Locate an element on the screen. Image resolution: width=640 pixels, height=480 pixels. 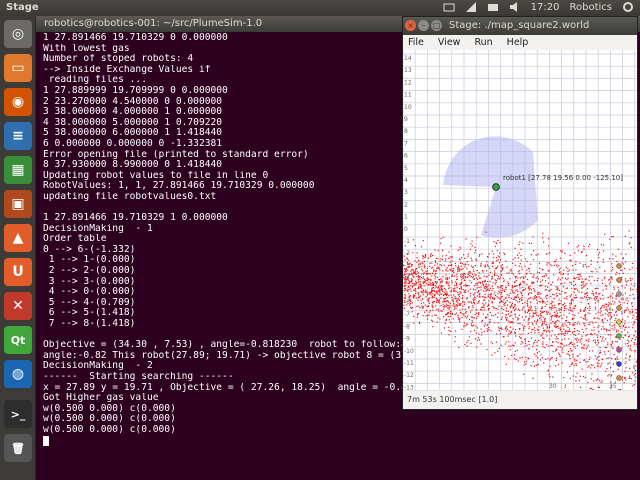
launcher: ◎ ▭ ◉ ≡ ▦ ▣ ▲ U ✕ Qt ◍ >_ 🗑 is located at coordinates (18, 248).